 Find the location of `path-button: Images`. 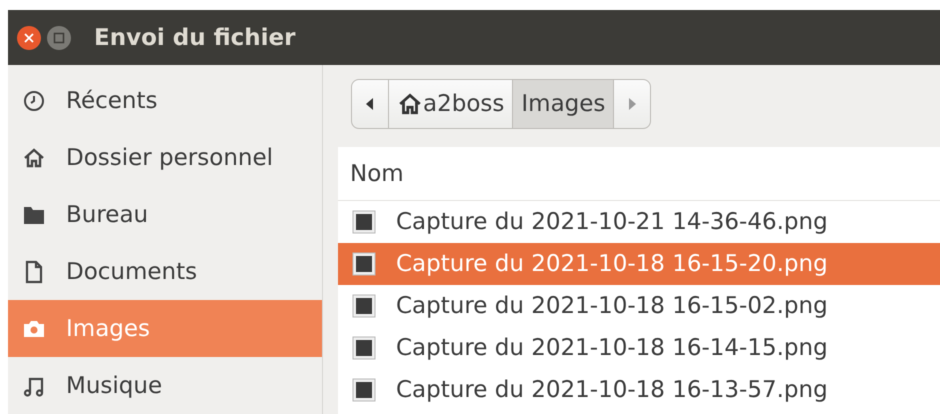

path-button: Images is located at coordinates (563, 104).